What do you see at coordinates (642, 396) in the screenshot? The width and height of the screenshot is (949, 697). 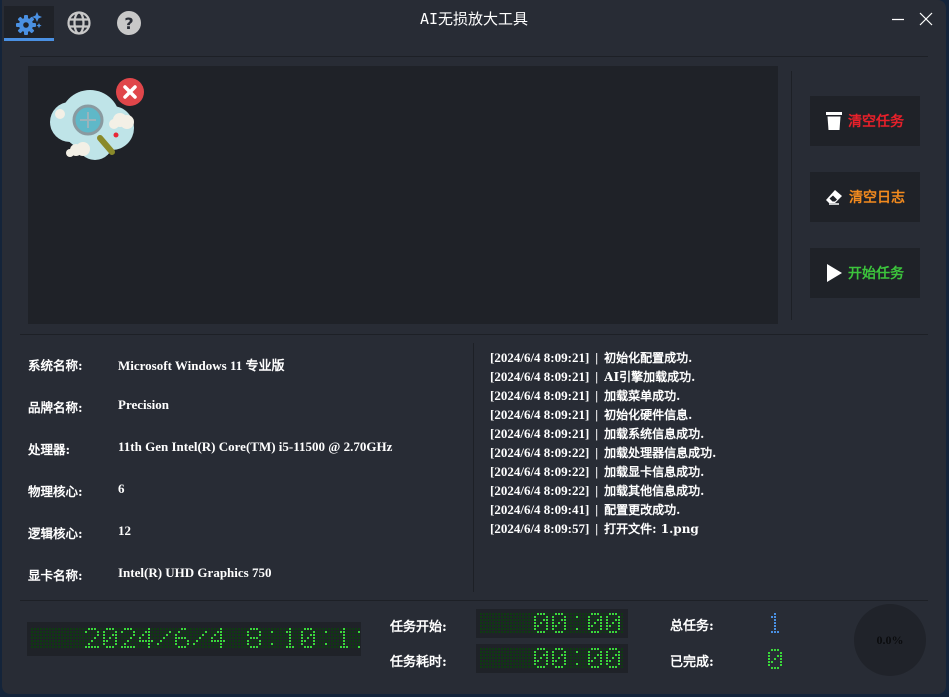 I see `log-message: 加载菜单成功.` at bounding box center [642, 396].